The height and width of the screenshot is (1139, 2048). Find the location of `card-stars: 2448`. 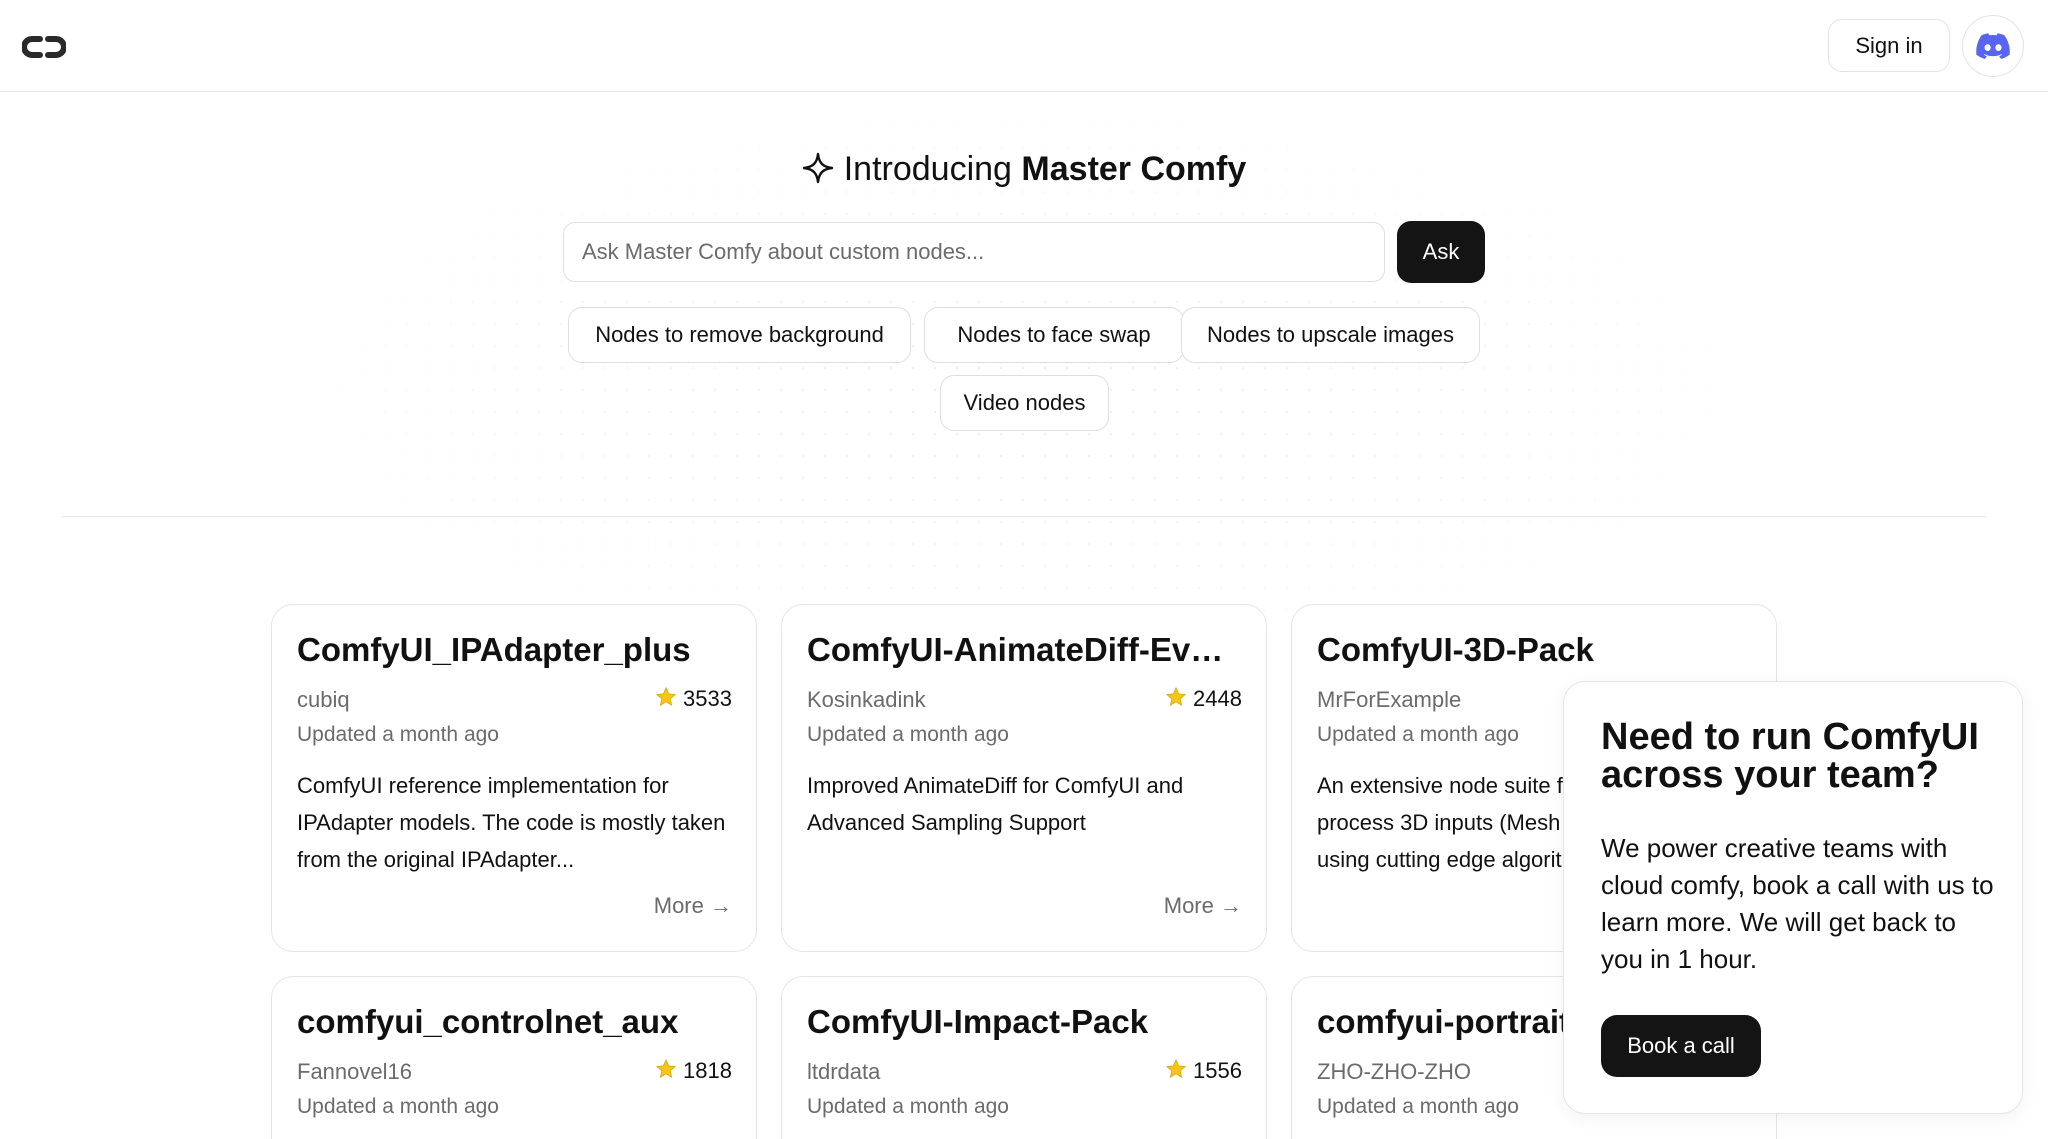

card-stars: 2448 is located at coordinates (1203, 700).